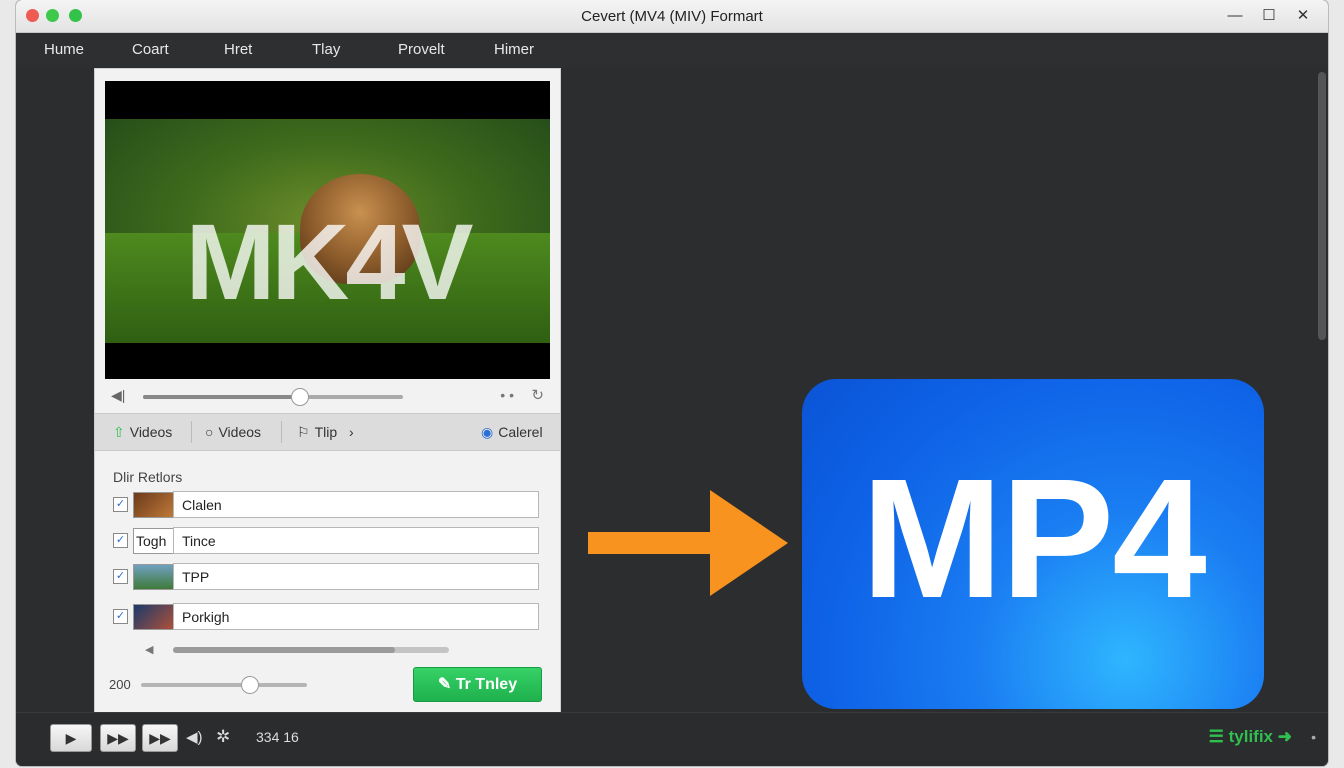 This screenshot has height=768, width=1344. I want to click on menu-item-tlay: Tlay, so click(326, 49).